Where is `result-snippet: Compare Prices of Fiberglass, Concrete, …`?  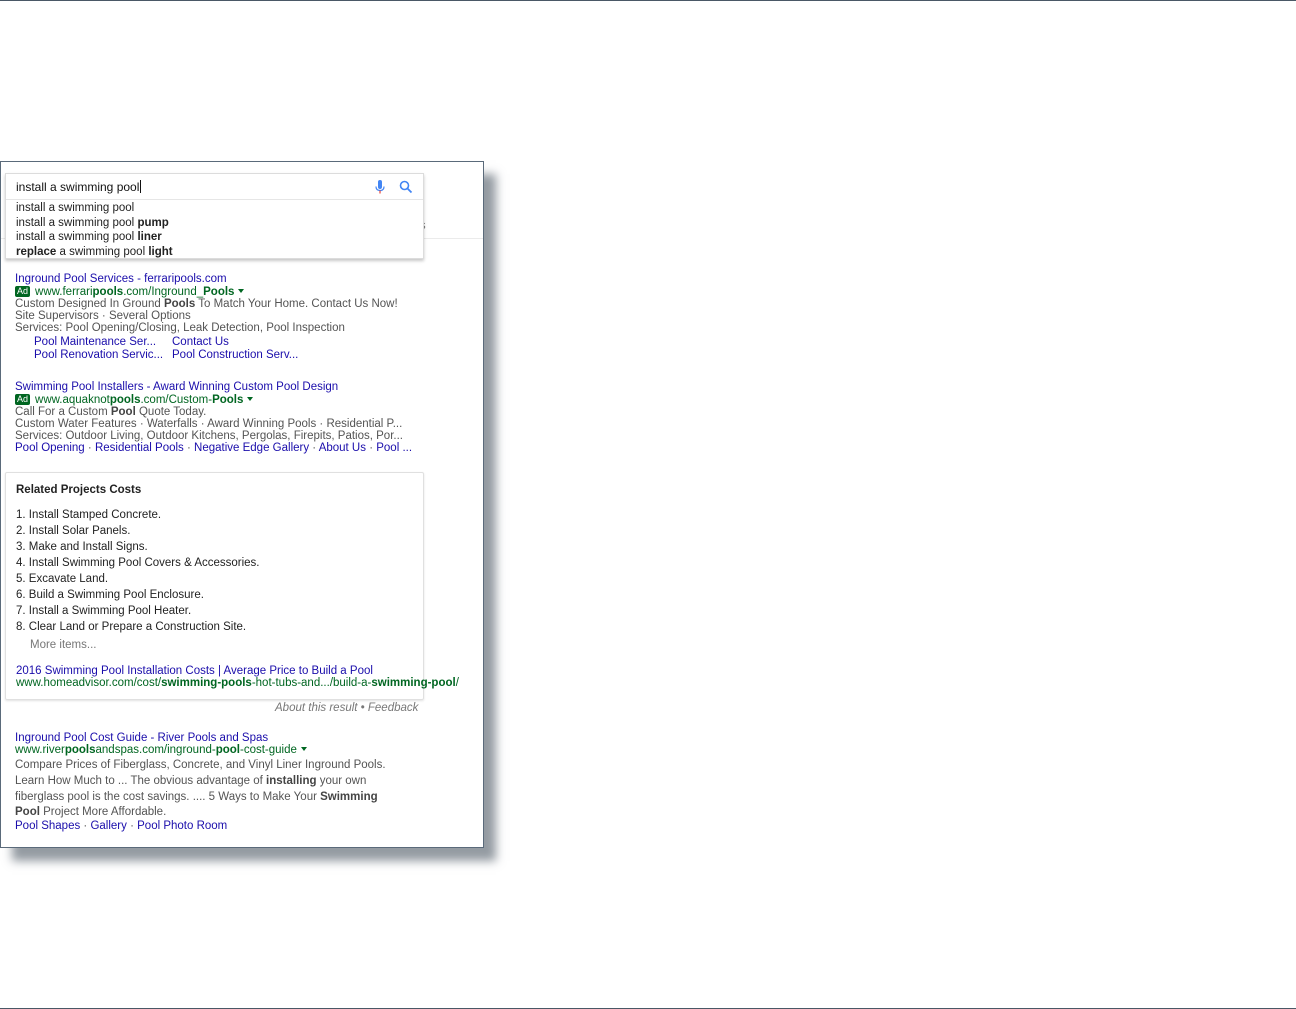 result-snippet: Compare Prices of Fiberglass, Concrete, … is located at coordinates (200, 765).